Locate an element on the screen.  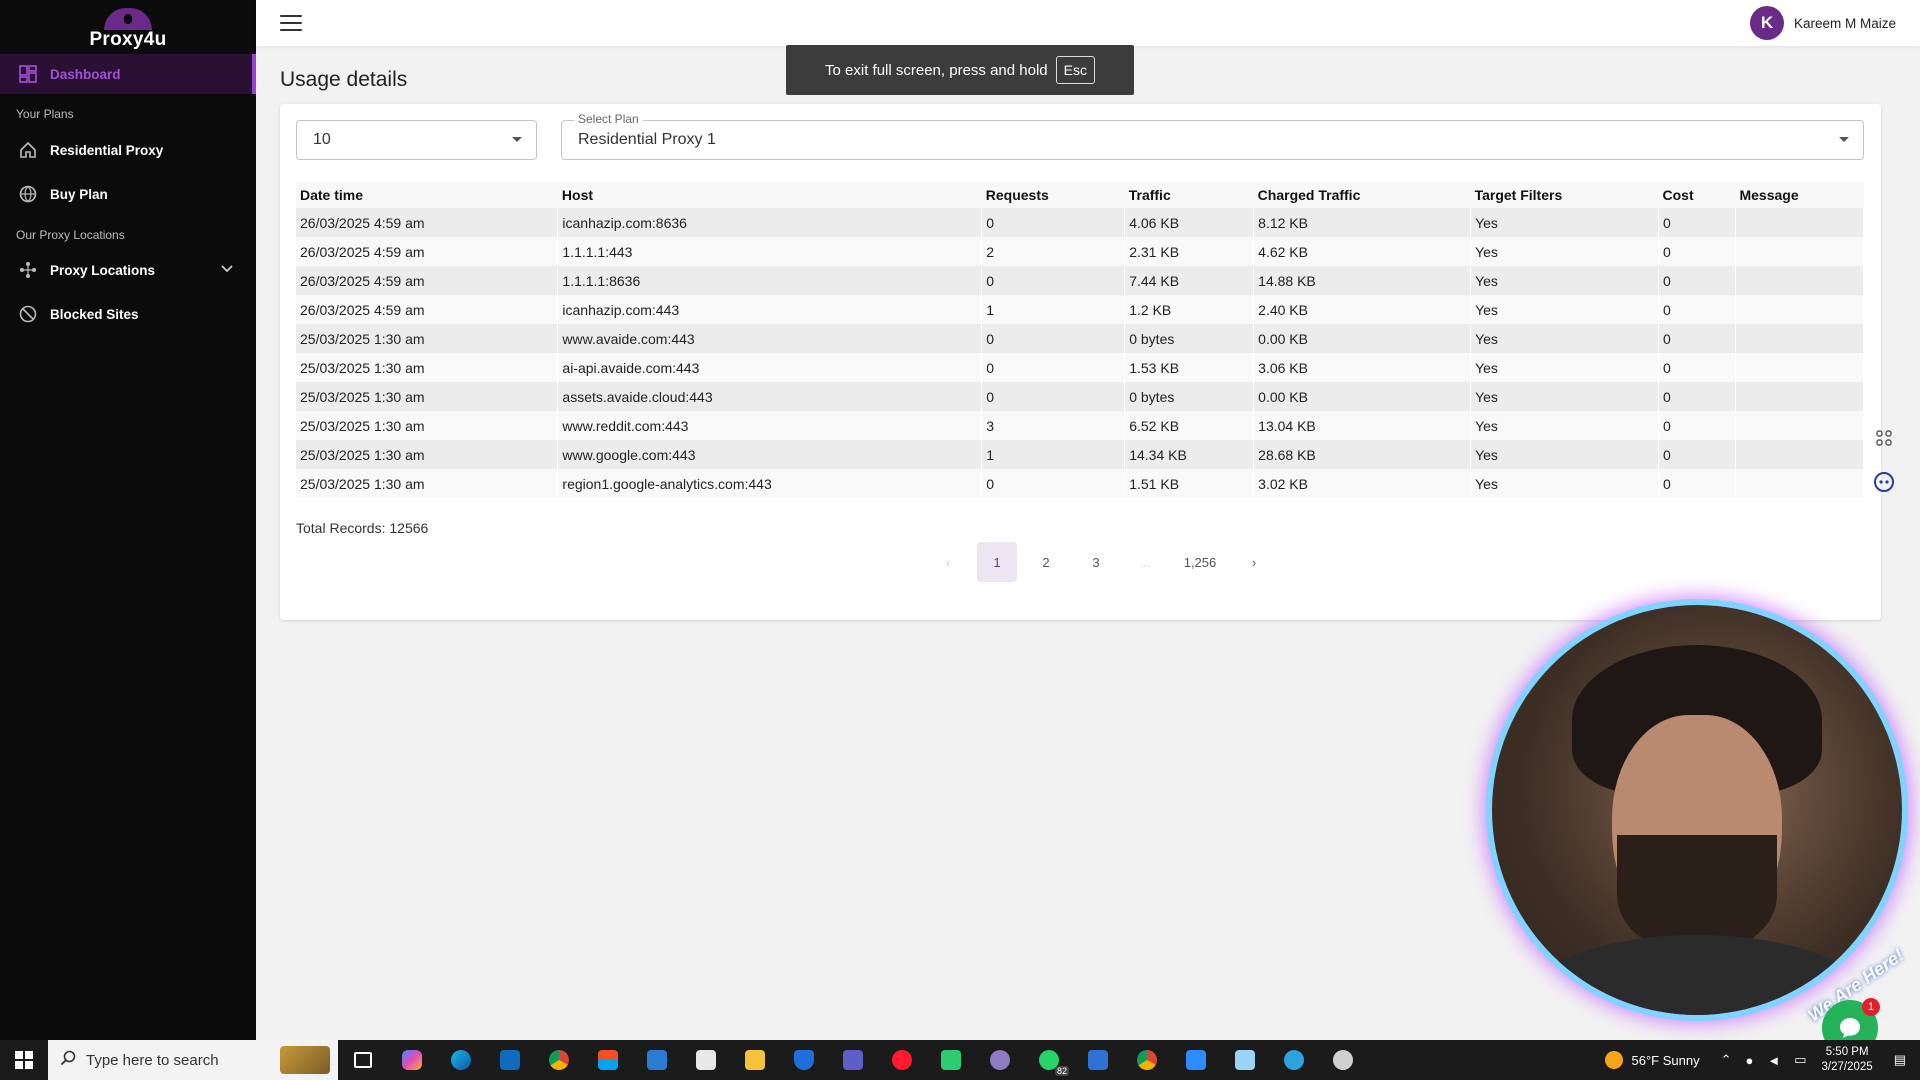
sidebar-item-residential-proxy: Residential Proxy is located at coordinates (128, 150).